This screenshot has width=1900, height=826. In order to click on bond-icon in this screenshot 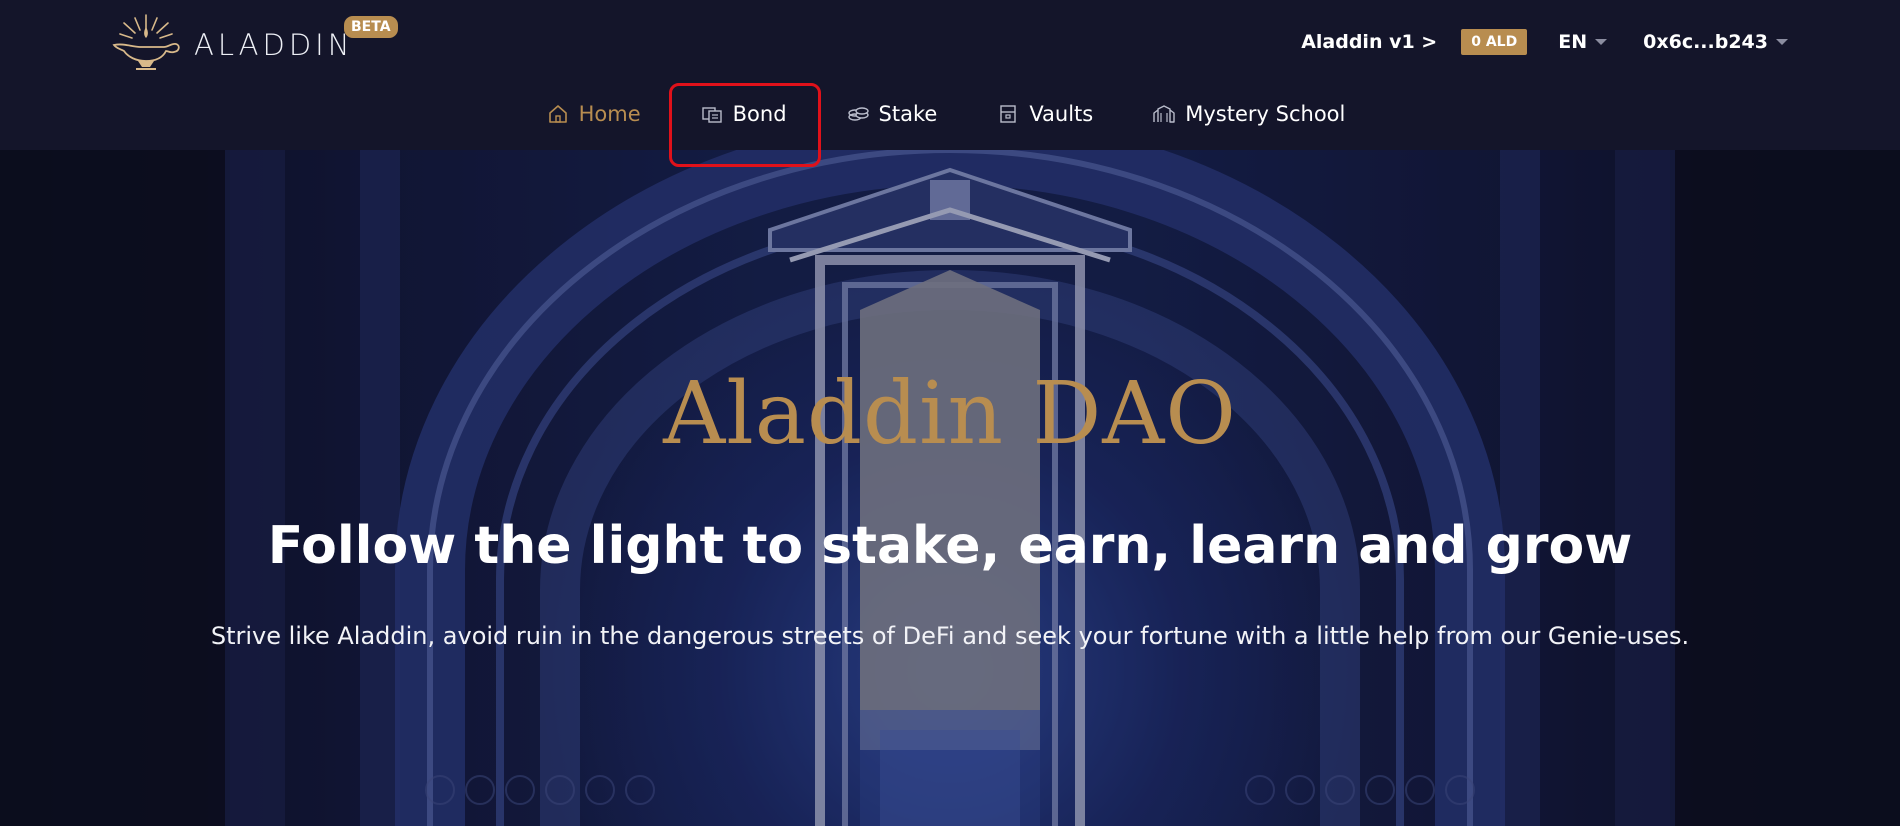, I will do `click(711, 115)`.